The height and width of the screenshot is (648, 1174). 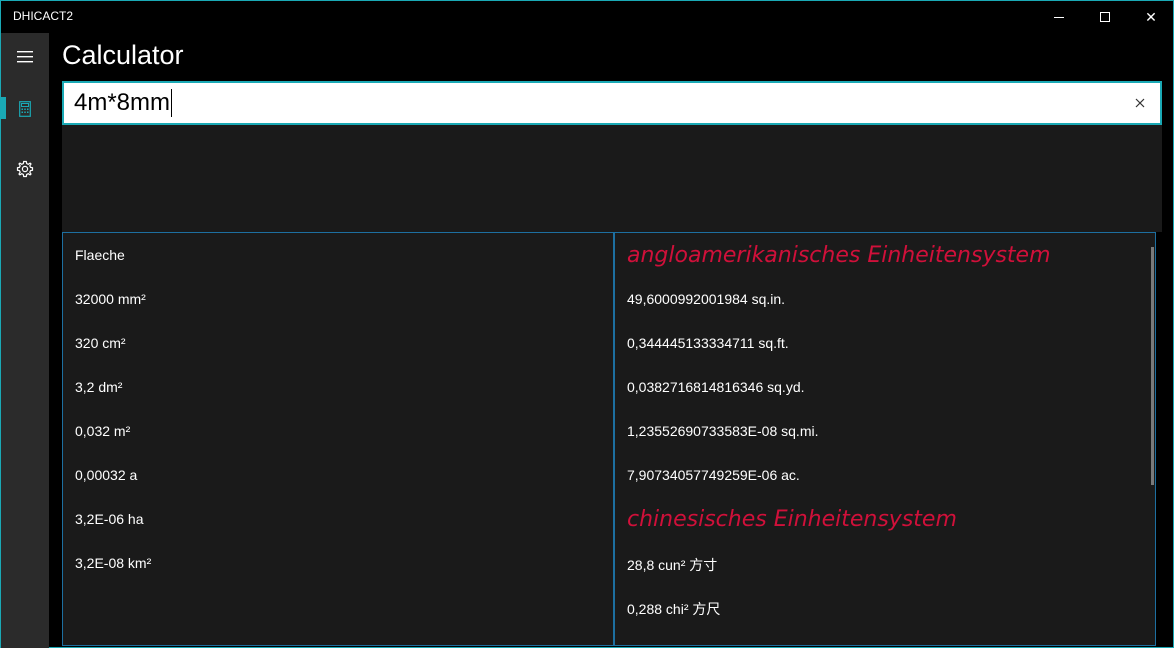 What do you see at coordinates (708, 343) in the screenshot?
I see `list-item: 0,344445133334711 sq.ft.` at bounding box center [708, 343].